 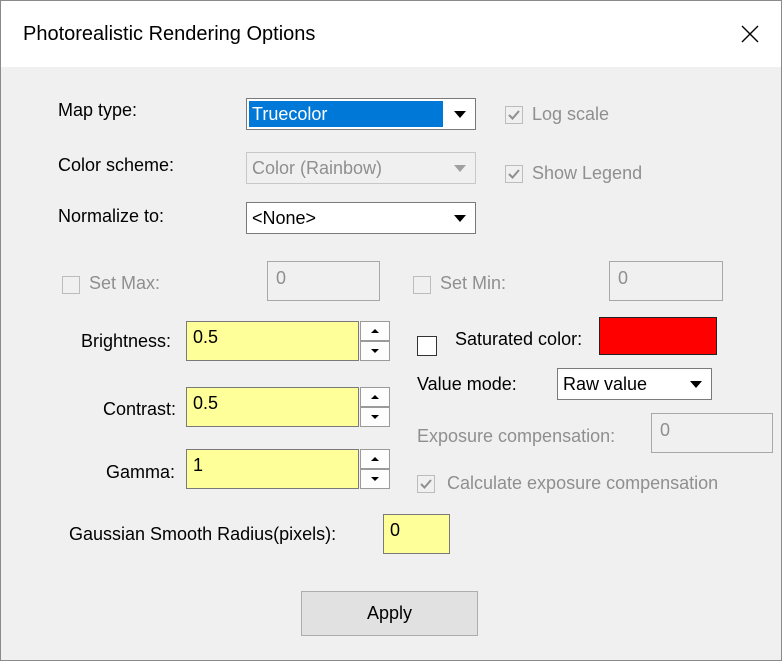 What do you see at coordinates (284, 218) in the screenshot?
I see `normalize-value: <None>` at bounding box center [284, 218].